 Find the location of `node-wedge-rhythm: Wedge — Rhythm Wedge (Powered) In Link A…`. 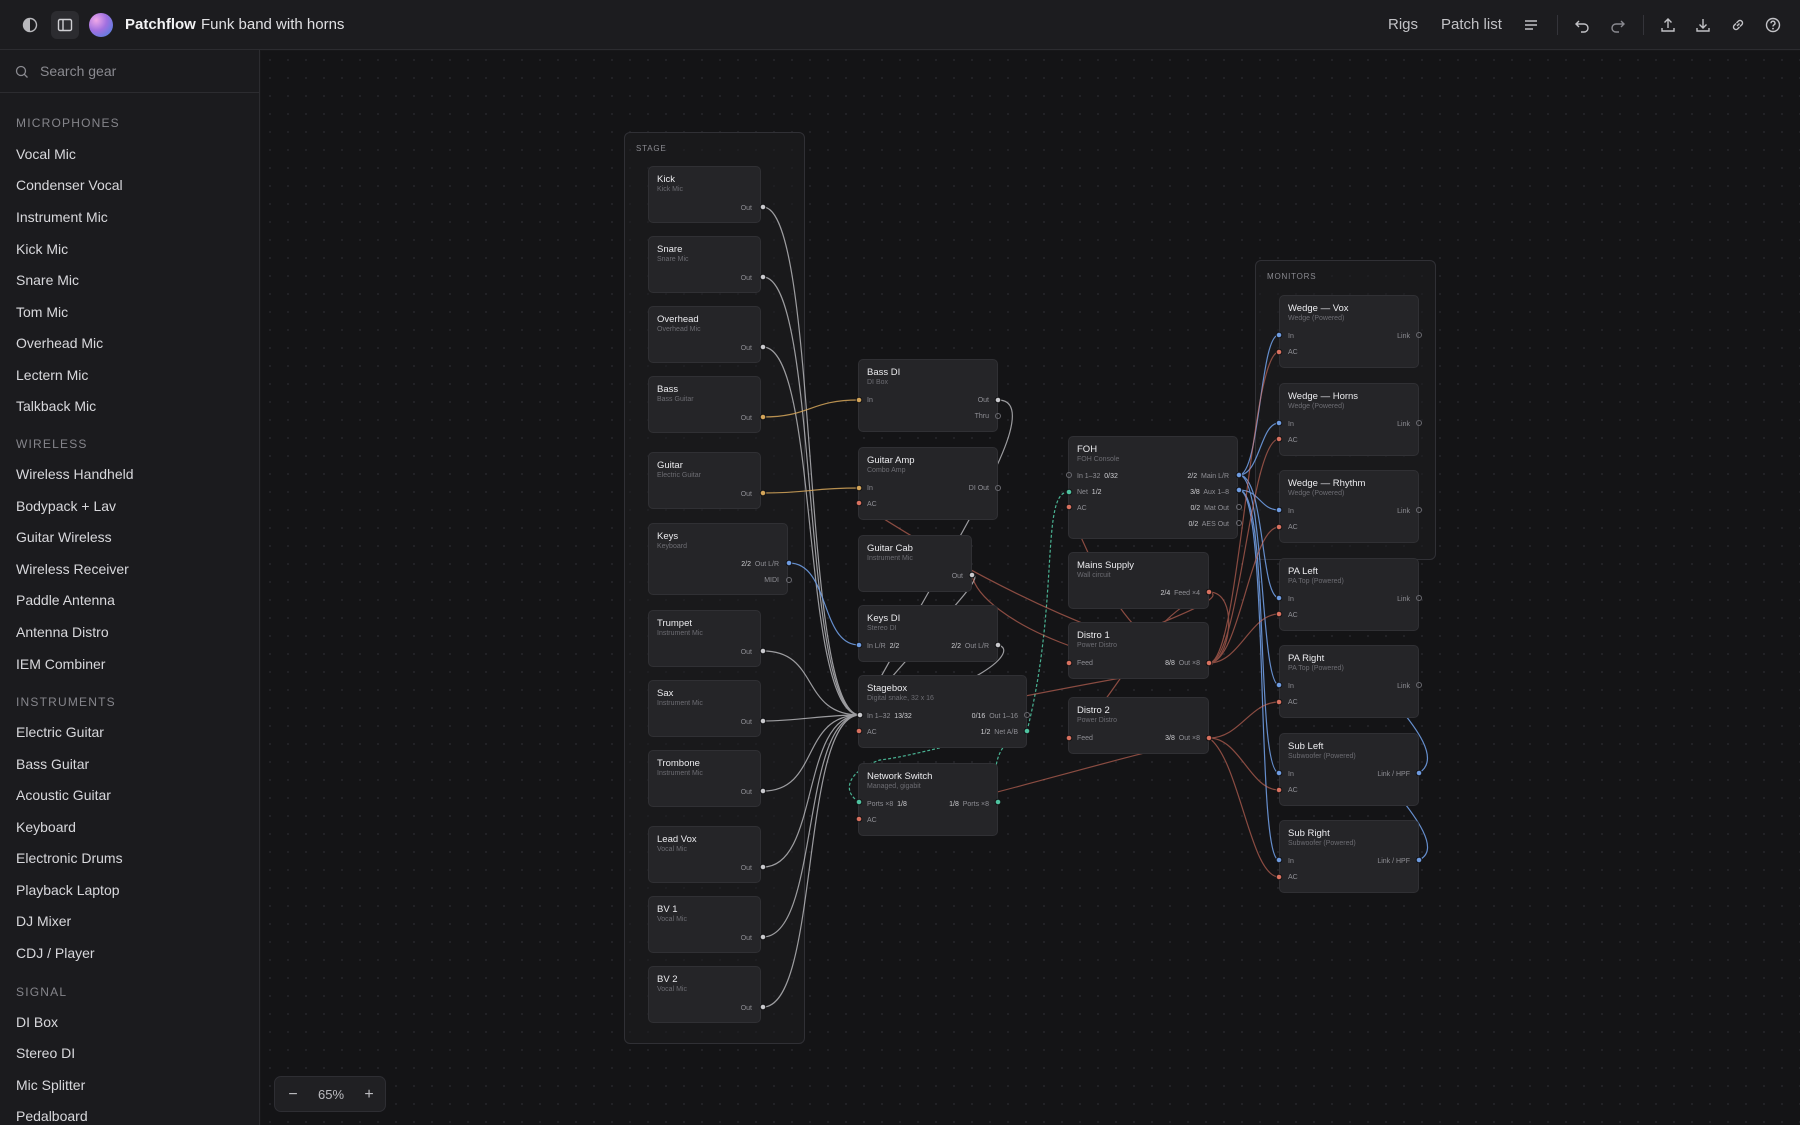

node-wedge-rhythm: Wedge — Rhythm Wedge (Powered) In Link A… is located at coordinates (1349, 506).